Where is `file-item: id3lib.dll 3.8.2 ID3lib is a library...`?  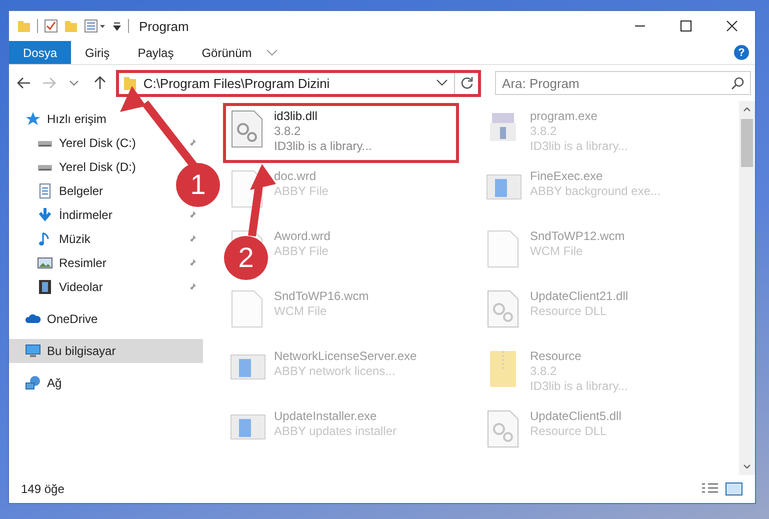 file-item: id3lib.dll 3.8.2 ID3lib is a library... is located at coordinates (341, 133).